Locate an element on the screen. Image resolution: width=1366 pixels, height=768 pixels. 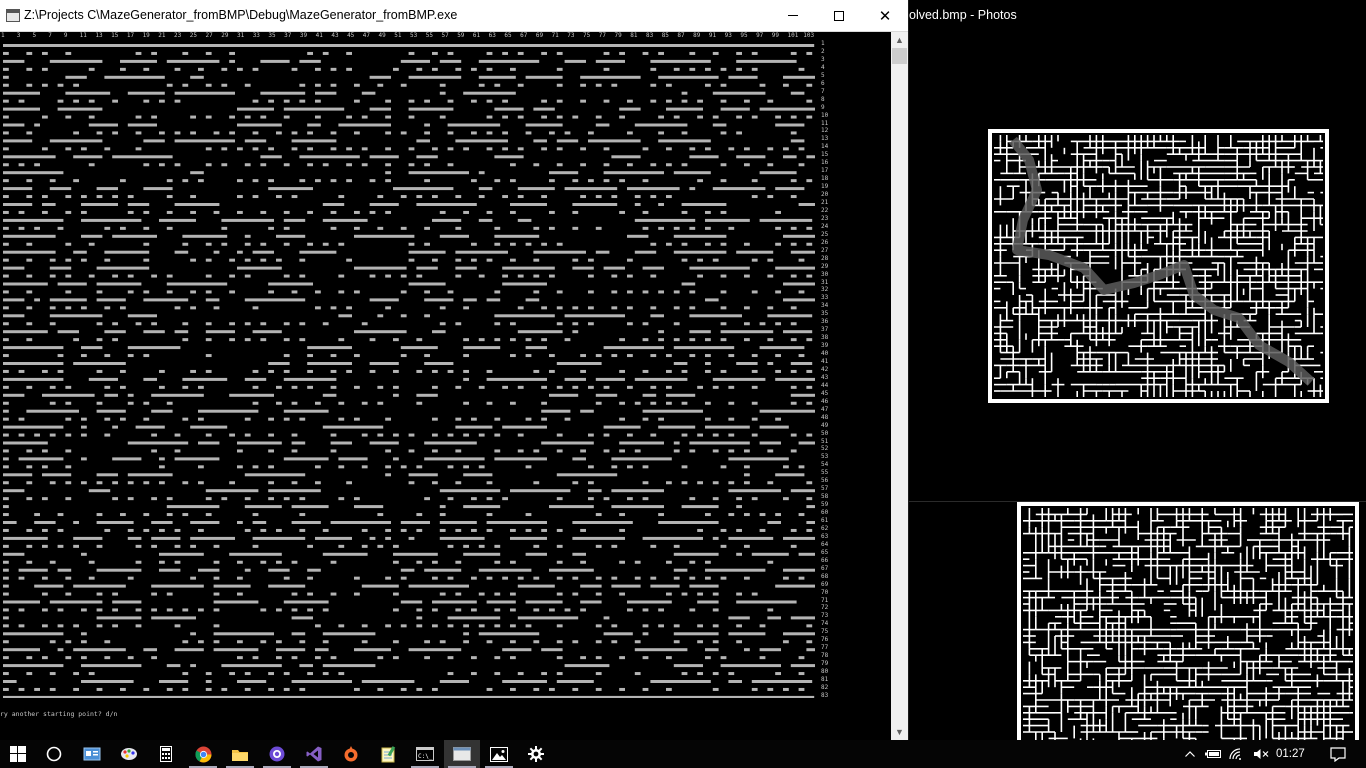
action-center-button is located at coordinates (1338, 754).